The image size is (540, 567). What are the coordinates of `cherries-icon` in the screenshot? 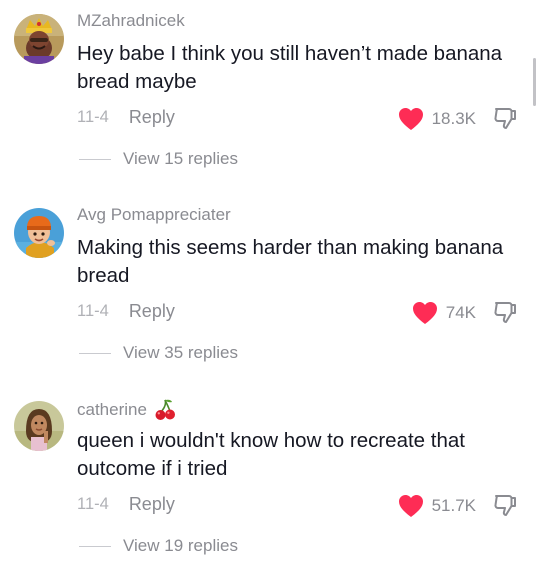 It's located at (165, 409).